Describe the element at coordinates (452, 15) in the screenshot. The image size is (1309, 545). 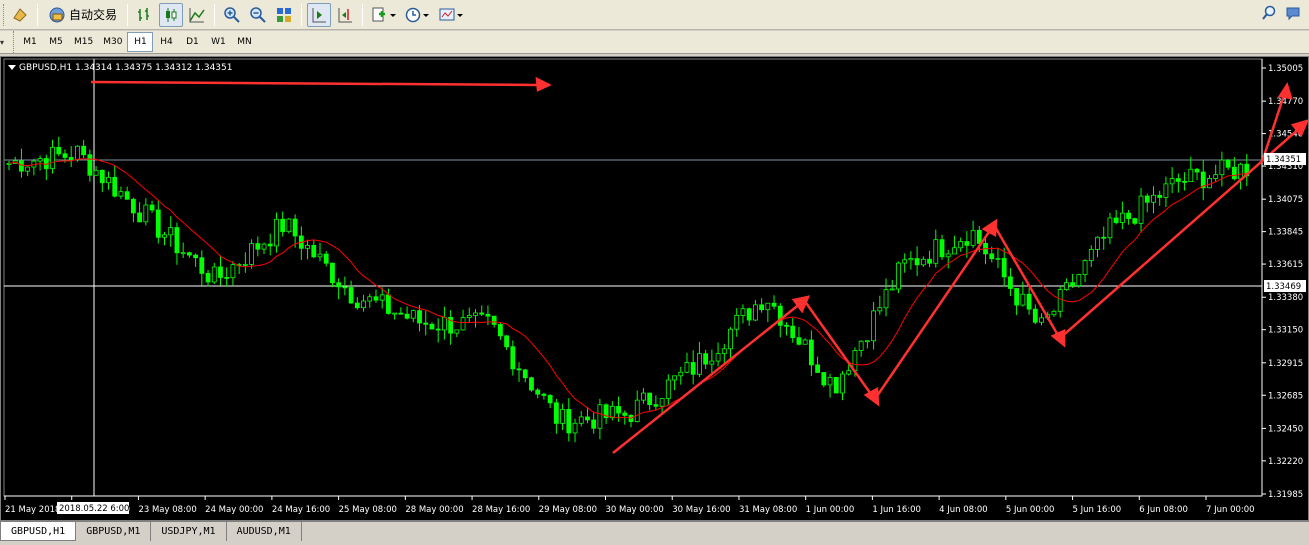
I see `templates-icon` at that location.